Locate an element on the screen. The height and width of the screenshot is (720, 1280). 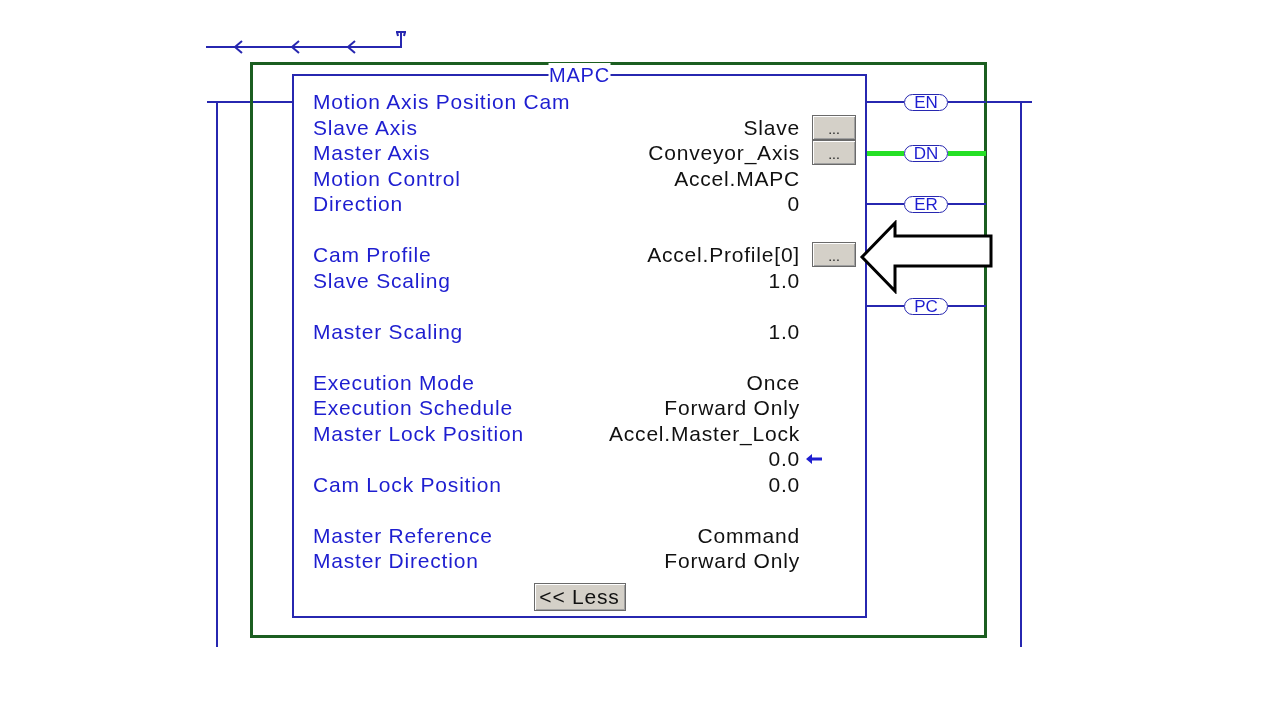
parameter-label: Direction is located at coordinates (358, 204).